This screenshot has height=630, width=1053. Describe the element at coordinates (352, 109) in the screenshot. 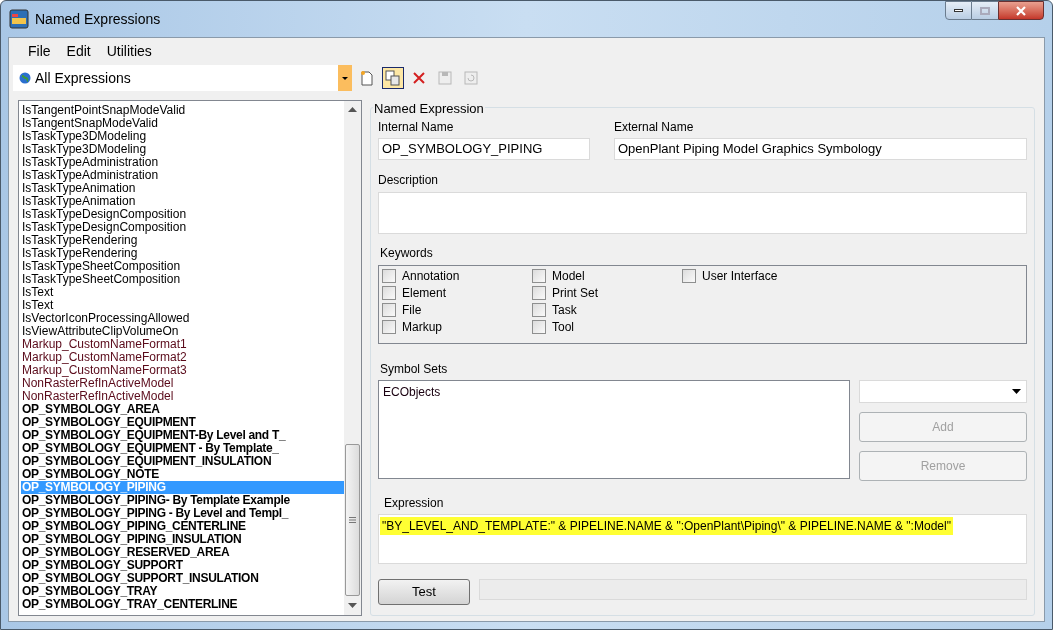

I see `scroll-up-icon` at that location.